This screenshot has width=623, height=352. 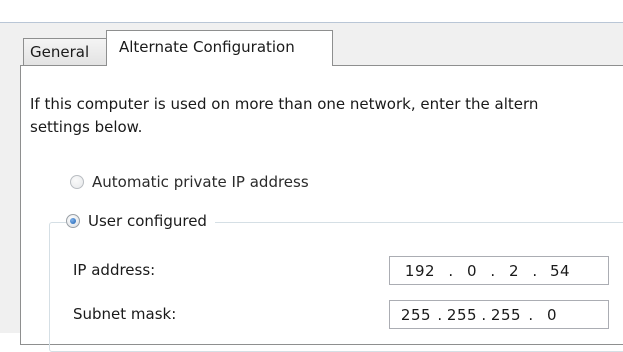 I want to click on tab-alternate-configuration-label: Alternate Configuration, so click(x=207, y=47).